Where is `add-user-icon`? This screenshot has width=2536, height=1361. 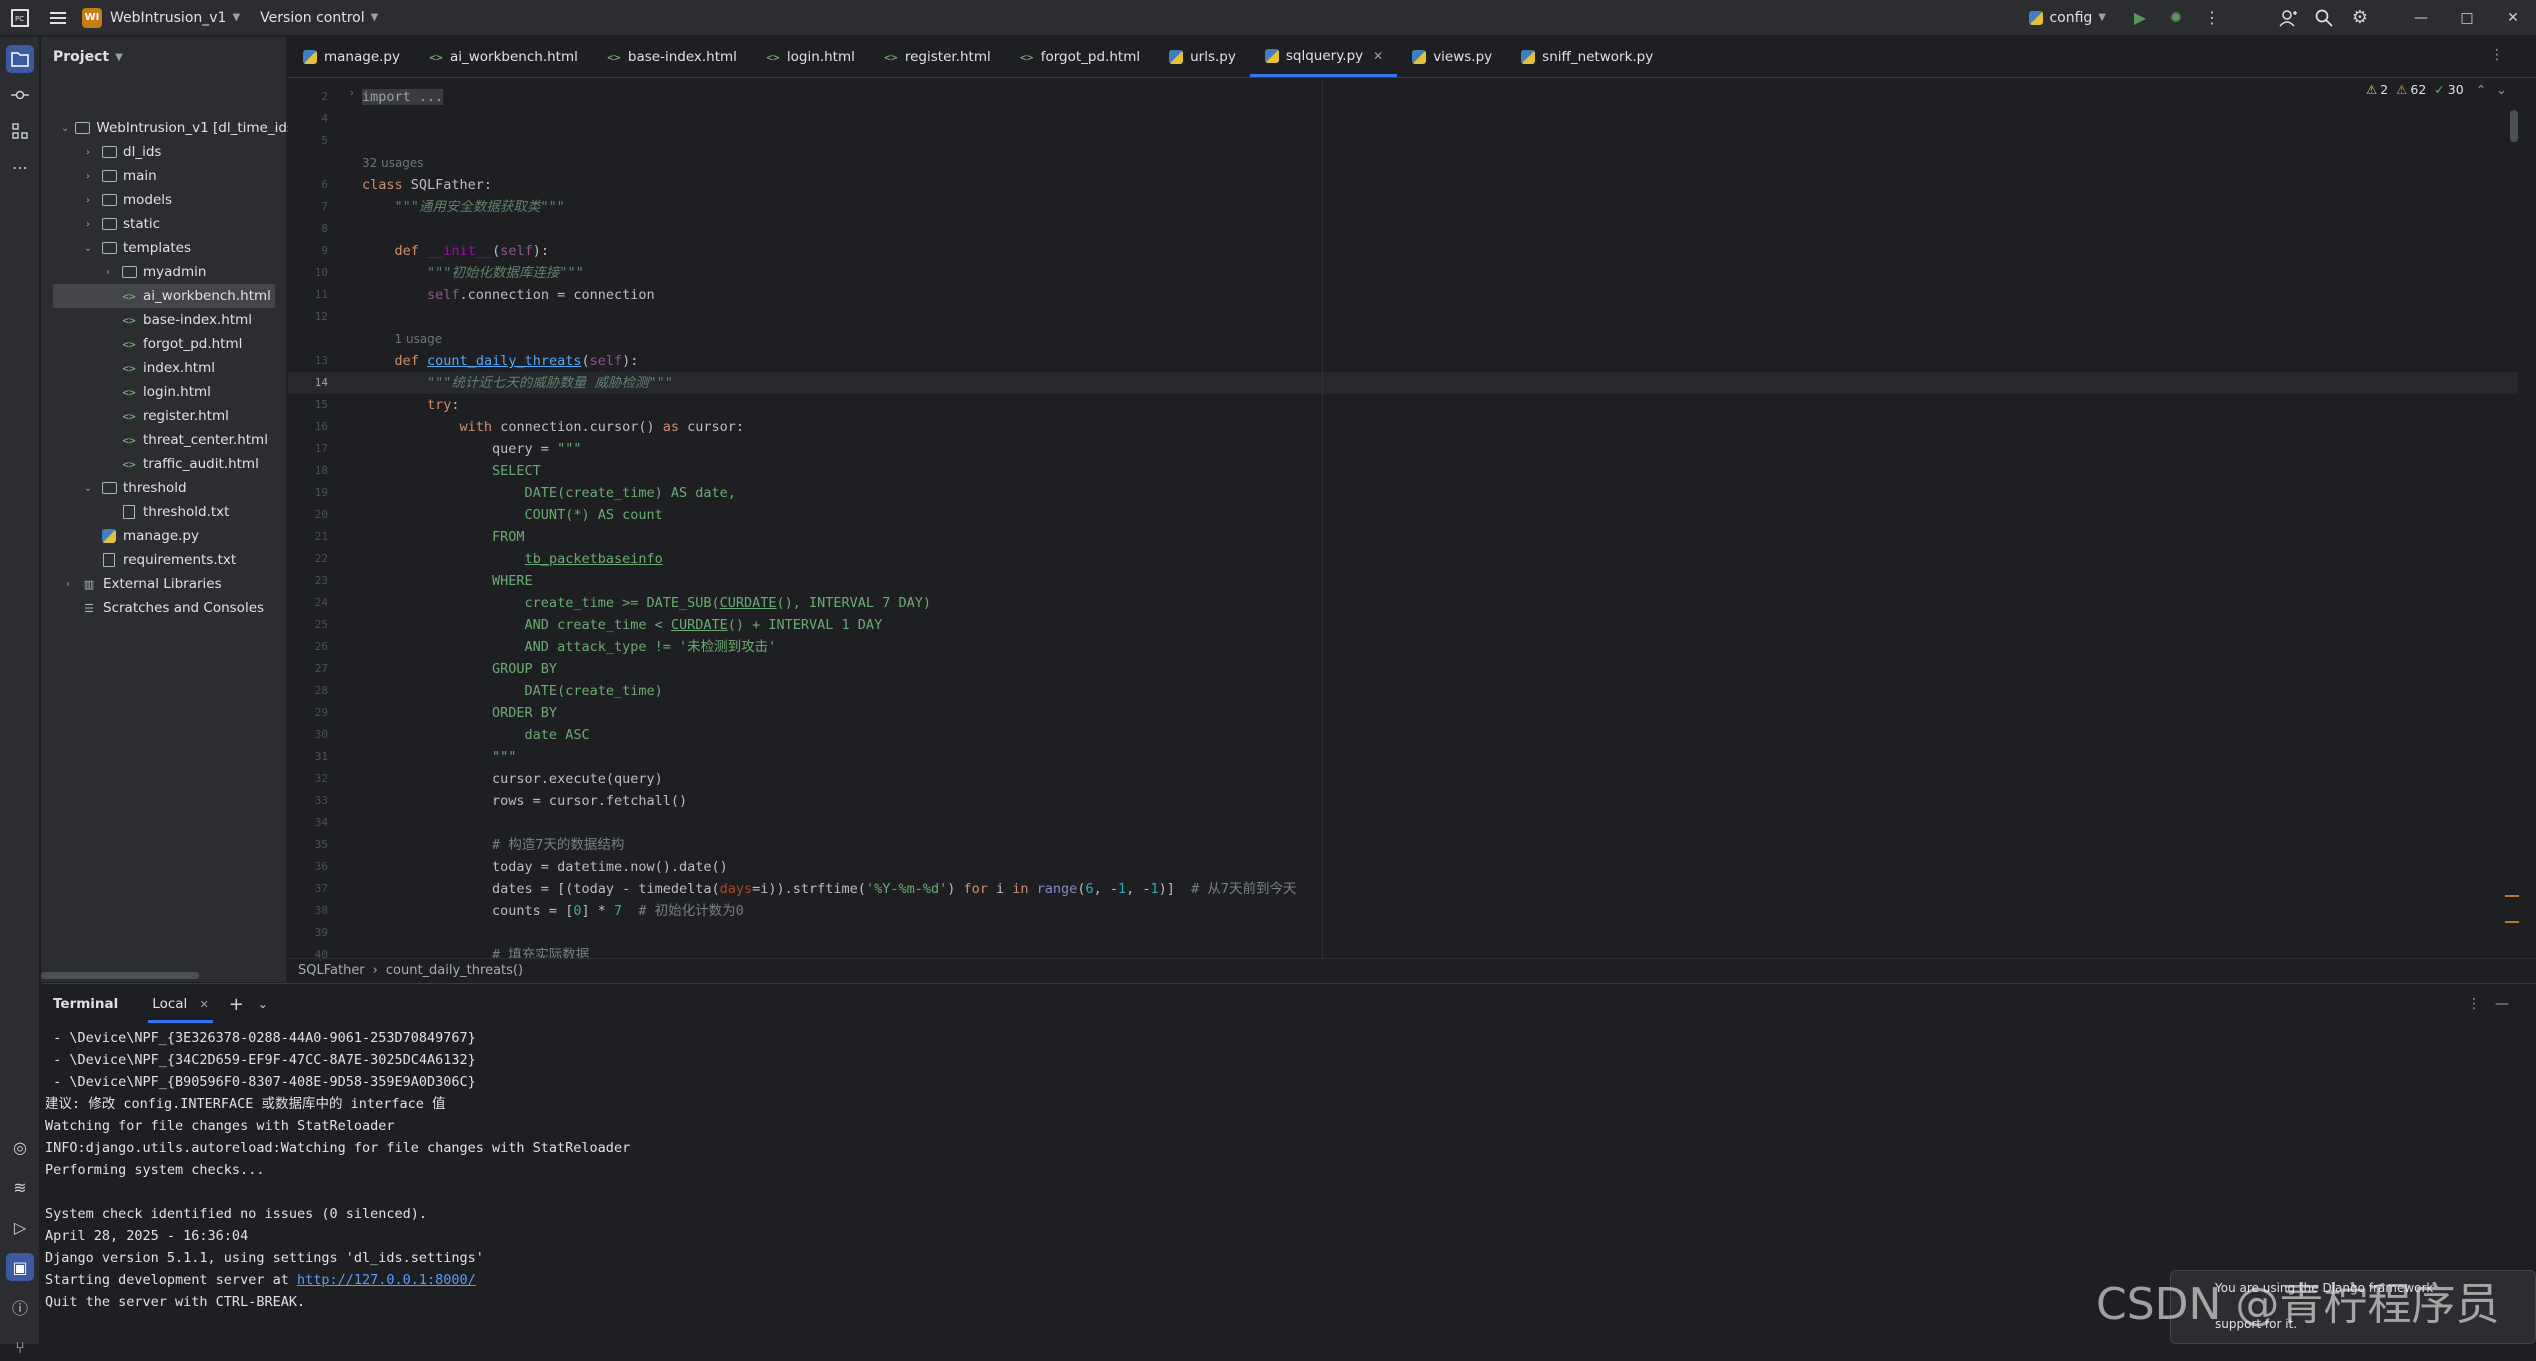
add-user-icon is located at coordinates (2288, 18).